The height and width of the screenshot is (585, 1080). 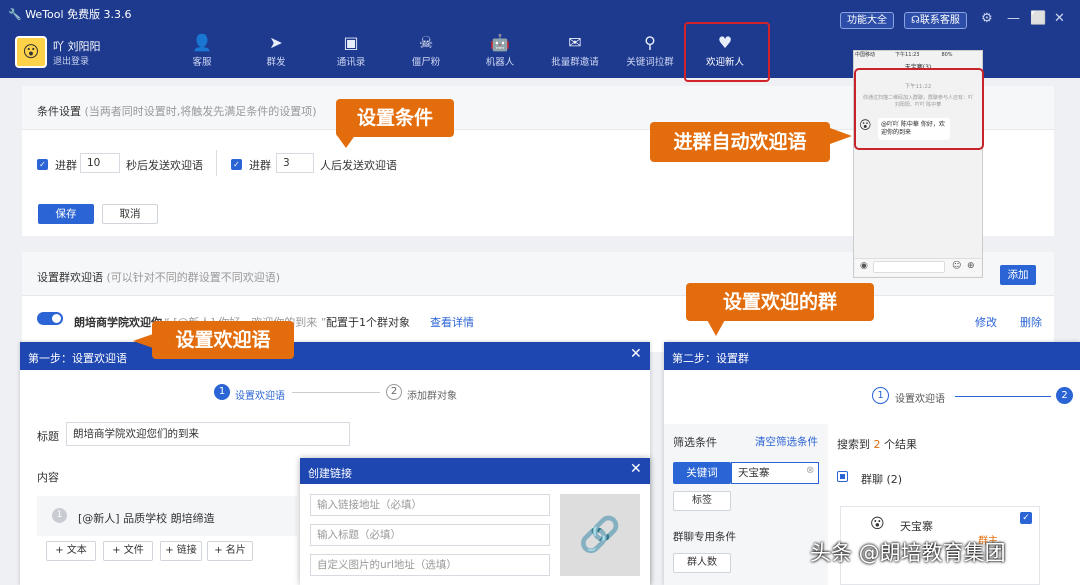 What do you see at coordinates (77, 46) in the screenshot?
I see `user-name: 吖 刘阳阳` at bounding box center [77, 46].